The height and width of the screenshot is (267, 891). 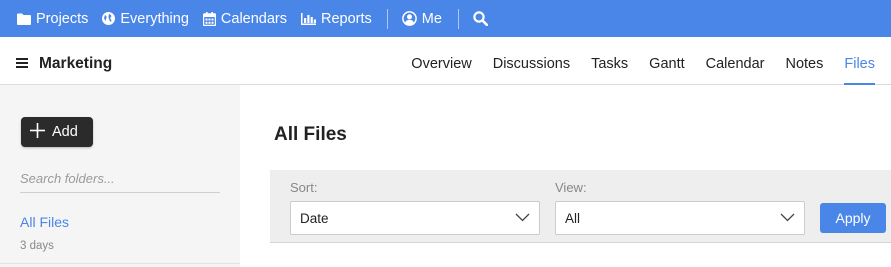 I want to click on plus-icon, so click(x=41, y=132).